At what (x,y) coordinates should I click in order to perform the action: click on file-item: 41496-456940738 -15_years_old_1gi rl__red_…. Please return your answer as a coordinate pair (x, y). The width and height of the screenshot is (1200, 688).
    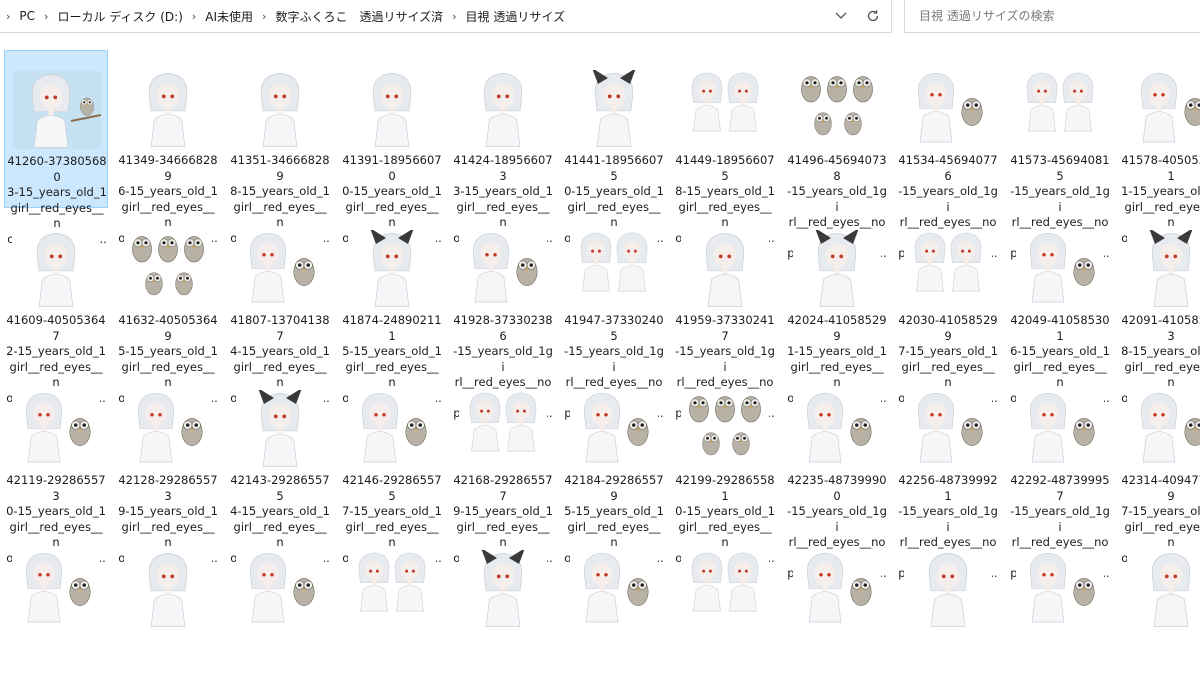
    Looking at the image, I should click on (837, 155).